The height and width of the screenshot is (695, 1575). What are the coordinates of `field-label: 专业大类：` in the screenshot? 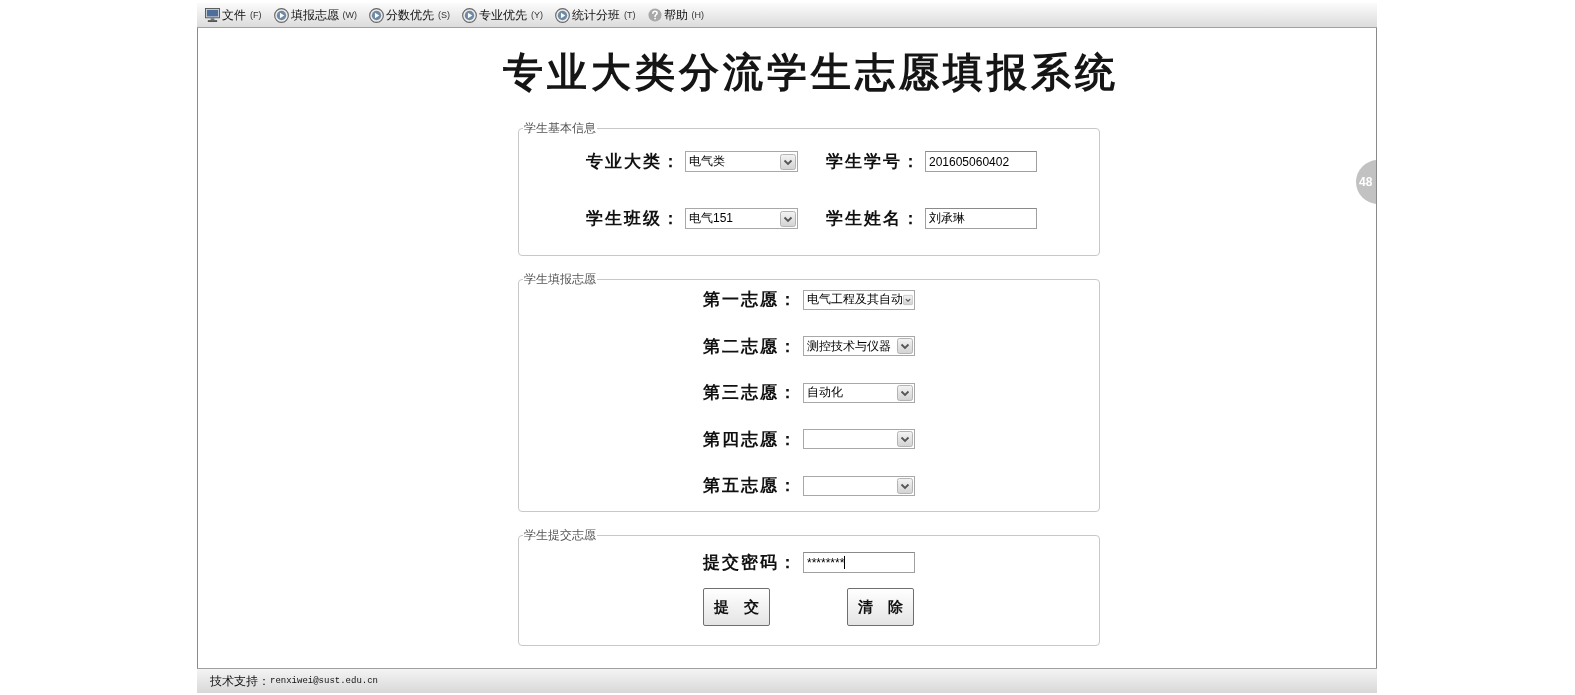 It's located at (633, 161).